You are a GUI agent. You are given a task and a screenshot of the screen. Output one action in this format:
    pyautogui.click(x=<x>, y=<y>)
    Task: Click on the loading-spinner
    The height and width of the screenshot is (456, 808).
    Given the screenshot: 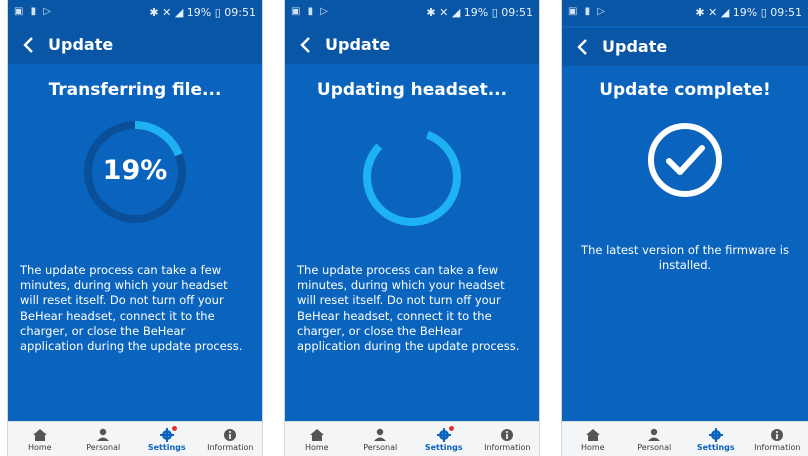 What is the action you would take?
    pyautogui.click(x=412, y=172)
    